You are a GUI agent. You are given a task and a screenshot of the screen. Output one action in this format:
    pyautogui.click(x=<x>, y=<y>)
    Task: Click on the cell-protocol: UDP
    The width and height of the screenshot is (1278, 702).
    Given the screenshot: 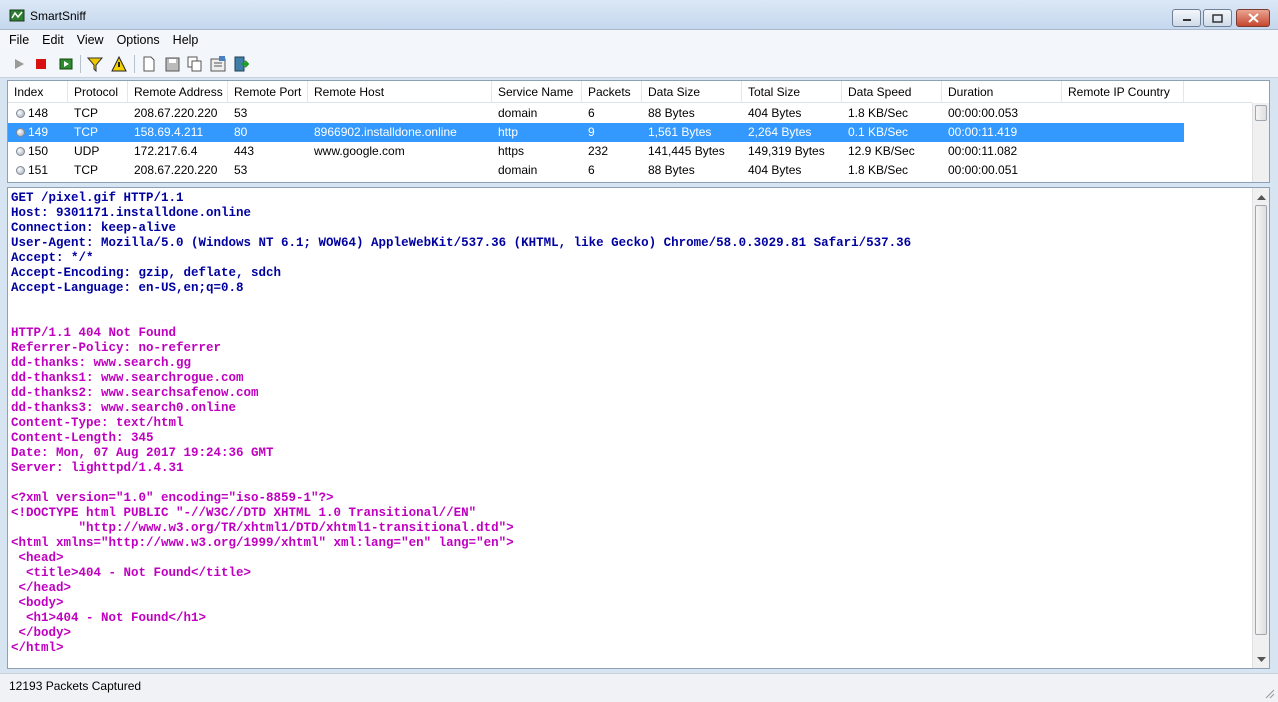 What is the action you would take?
    pyautogui.click(x=87, y=151)
    